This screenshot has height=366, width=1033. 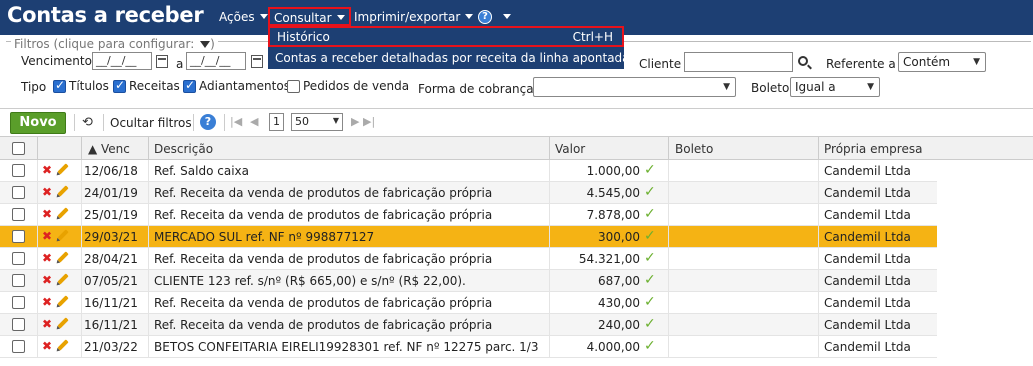 I want to click on cliente-label: Cliente, so click(x=660, y=64).